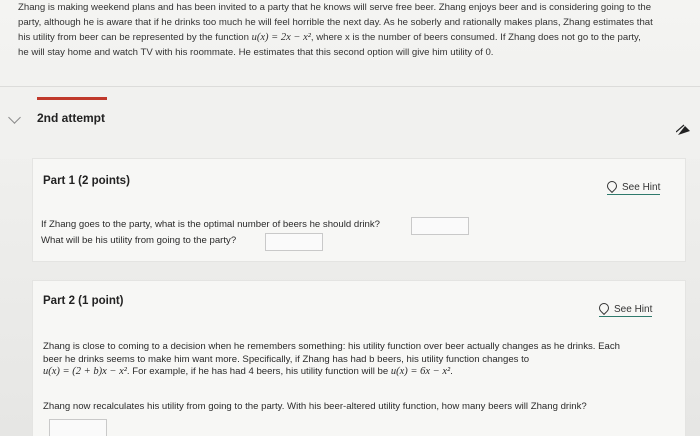 Image resolution: width=700 pixels, height=436 pixels. I want to click on part-2-line-3c: ., so click(451, 371).